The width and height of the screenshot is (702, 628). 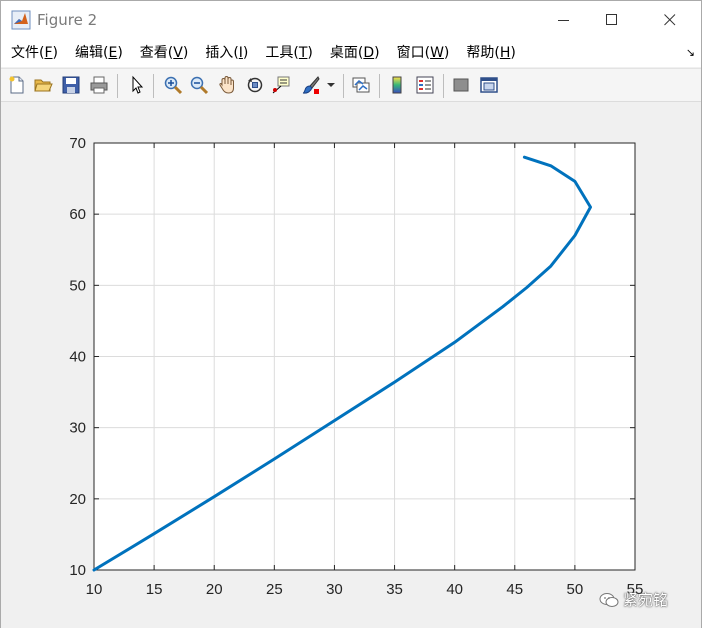 I want to click on menu-file: 文件(F), so click(x=34, y=53).